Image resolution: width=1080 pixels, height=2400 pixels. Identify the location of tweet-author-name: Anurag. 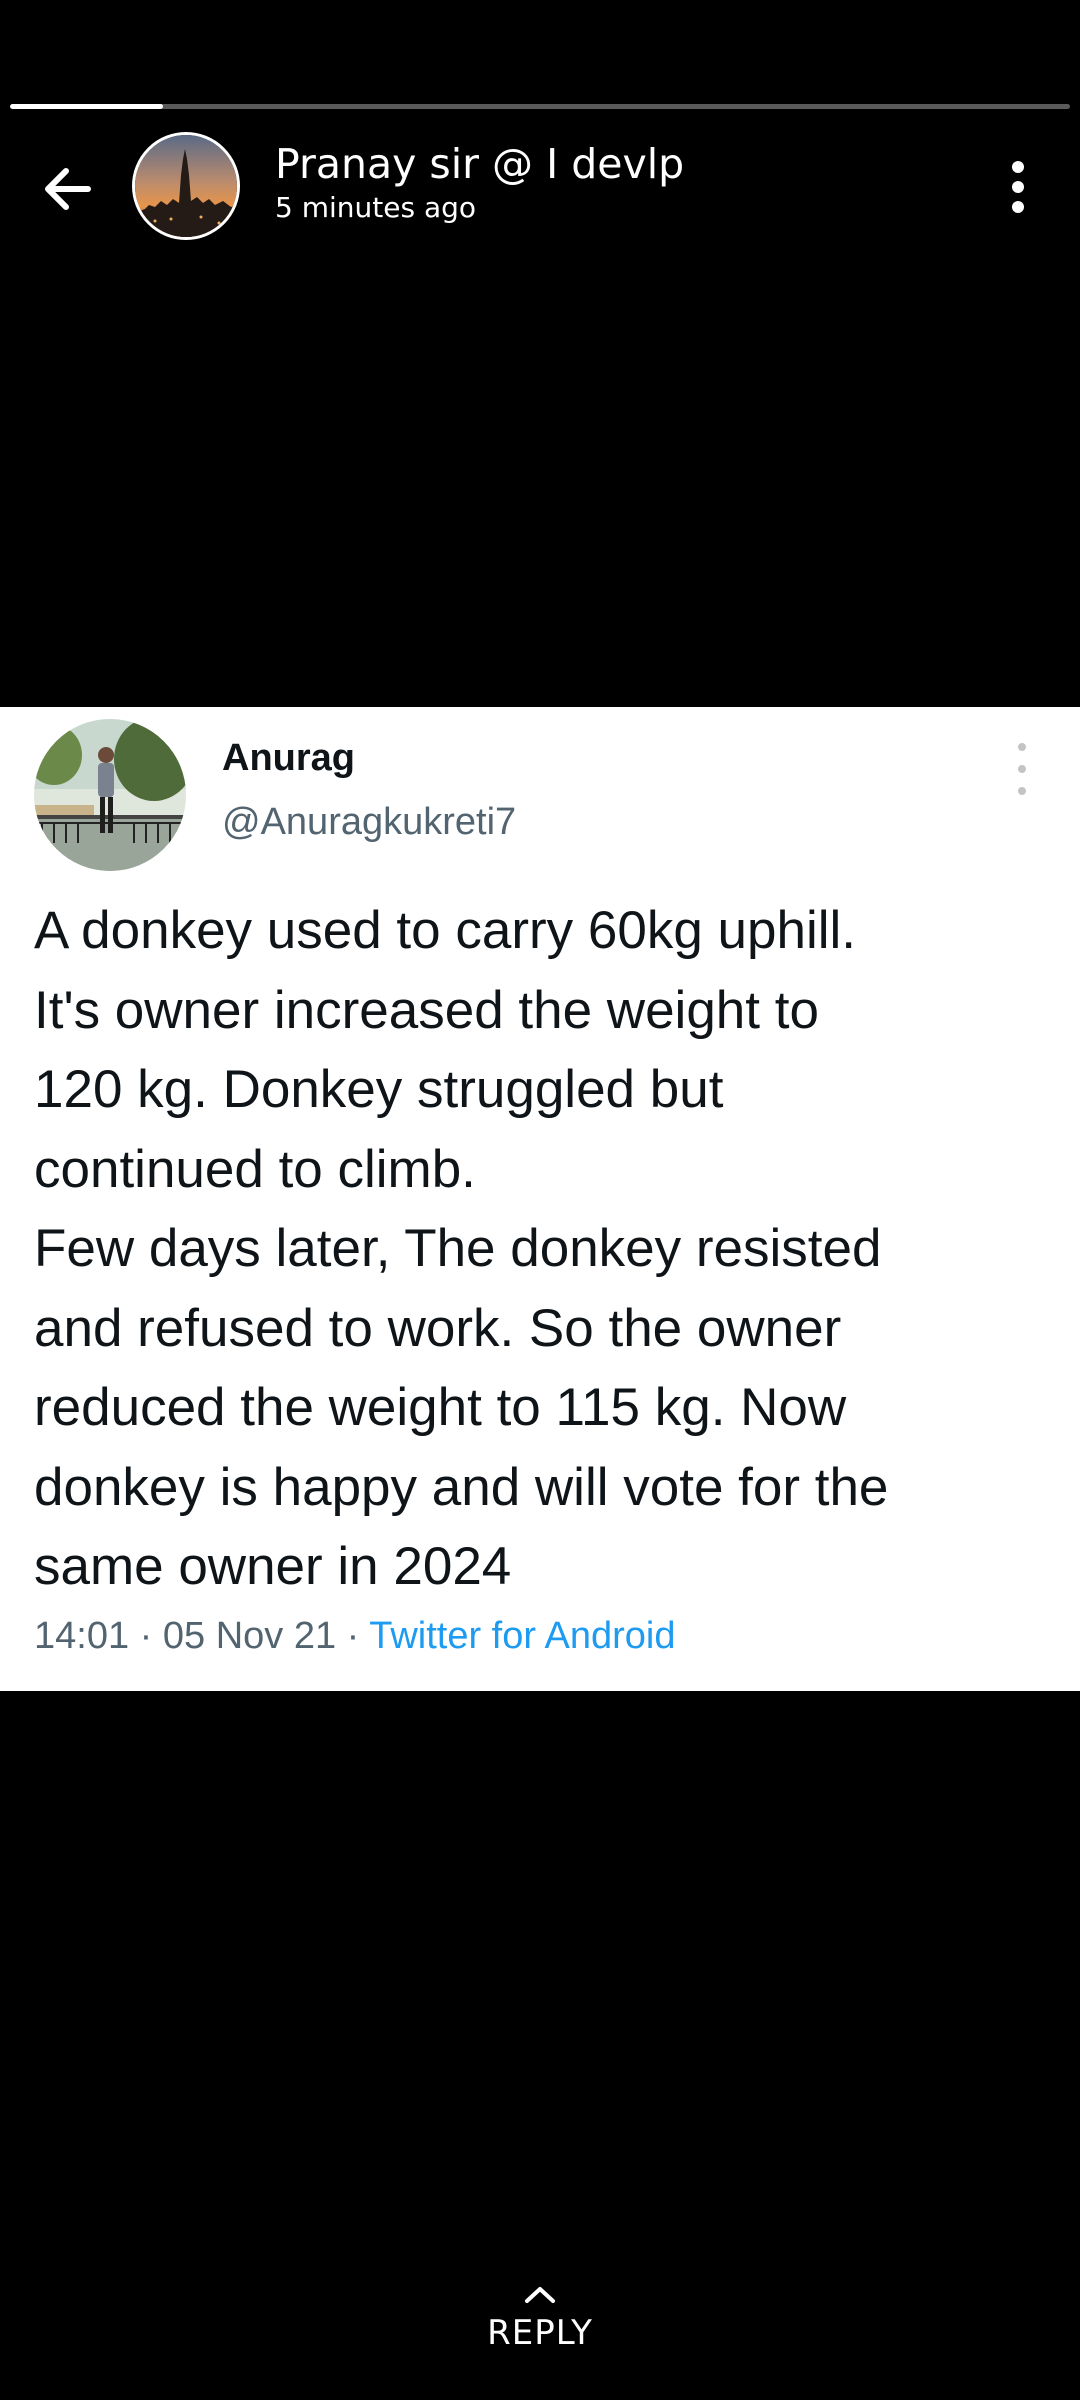
(288, 758).